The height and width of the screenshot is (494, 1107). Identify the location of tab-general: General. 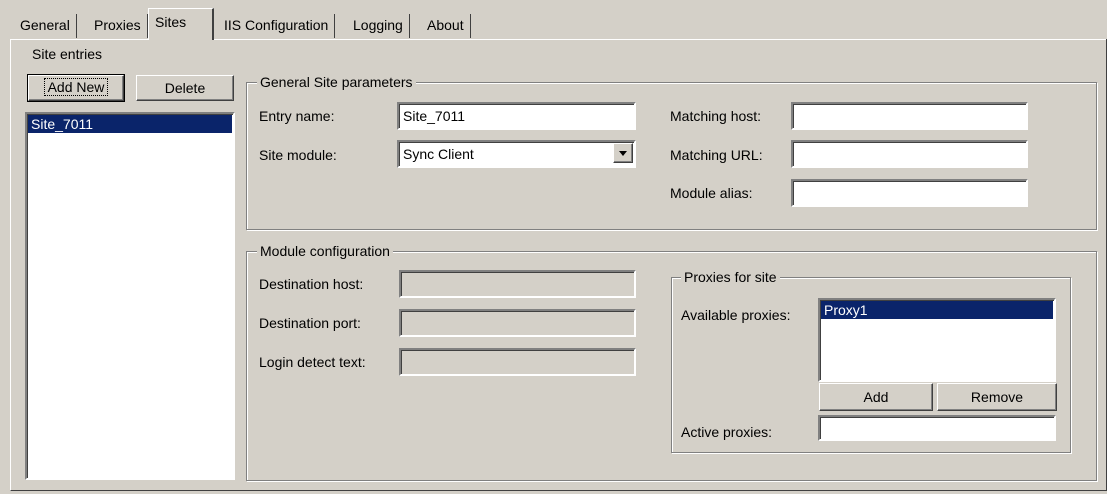
(45, 26).